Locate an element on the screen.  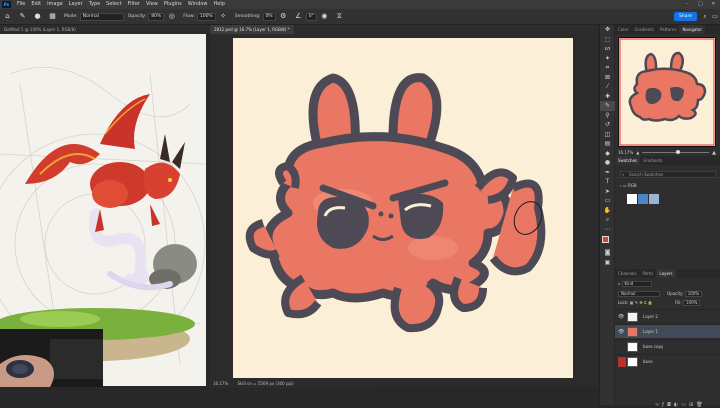
home-icon: ⌂ is located at coordinates (7, 16).